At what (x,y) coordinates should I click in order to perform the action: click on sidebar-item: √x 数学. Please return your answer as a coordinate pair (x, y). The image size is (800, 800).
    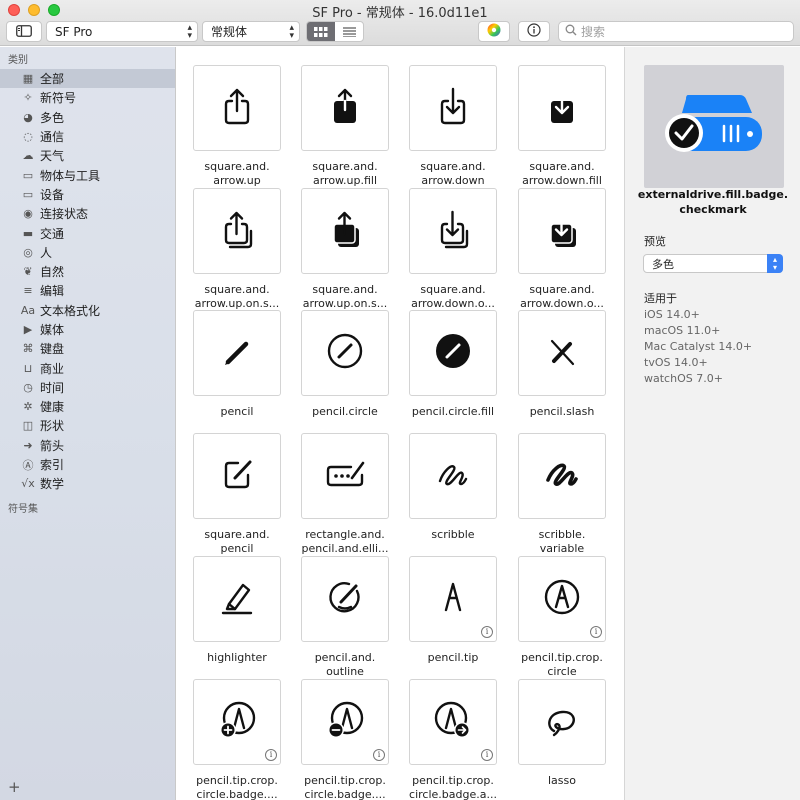
    Looking at the image, I should click on (87, 483).